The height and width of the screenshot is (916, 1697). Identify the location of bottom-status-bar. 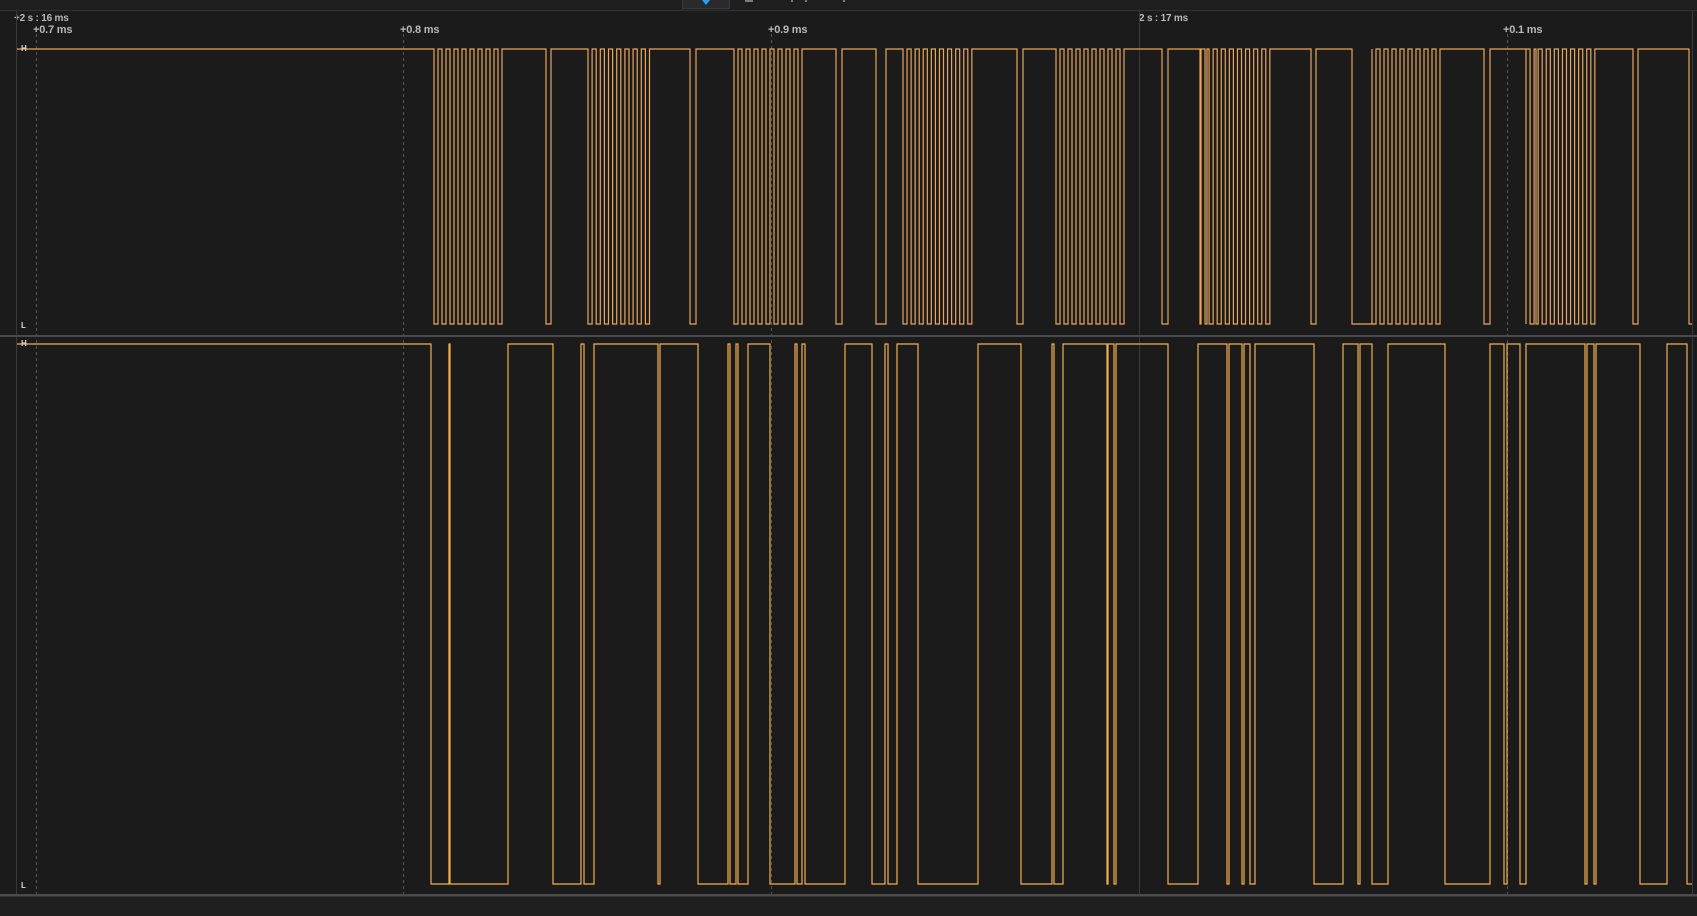
(848, 906).